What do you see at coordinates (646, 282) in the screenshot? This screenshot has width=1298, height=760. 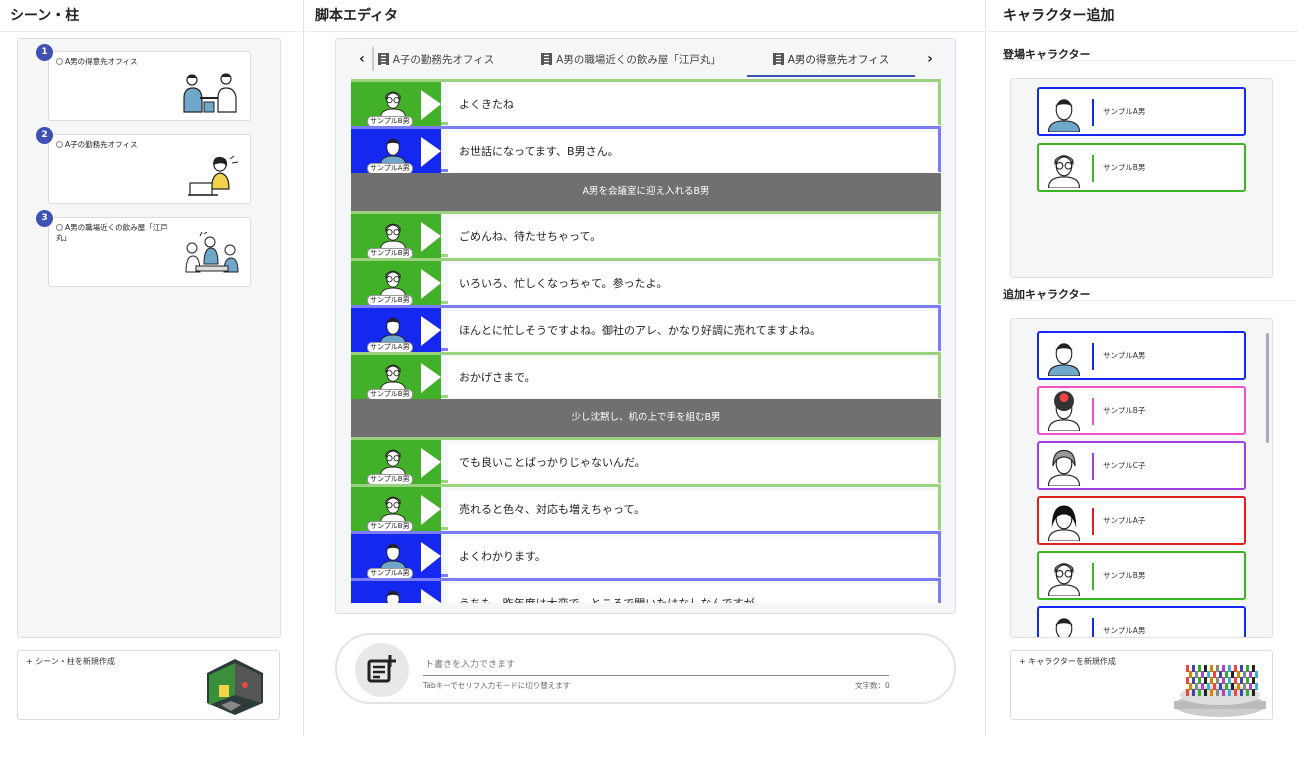 I see `dialogue-row: サンプルB男 いろいろ、忙しくなっちゃて。参ったよ。` at bounding box center [646, 282].